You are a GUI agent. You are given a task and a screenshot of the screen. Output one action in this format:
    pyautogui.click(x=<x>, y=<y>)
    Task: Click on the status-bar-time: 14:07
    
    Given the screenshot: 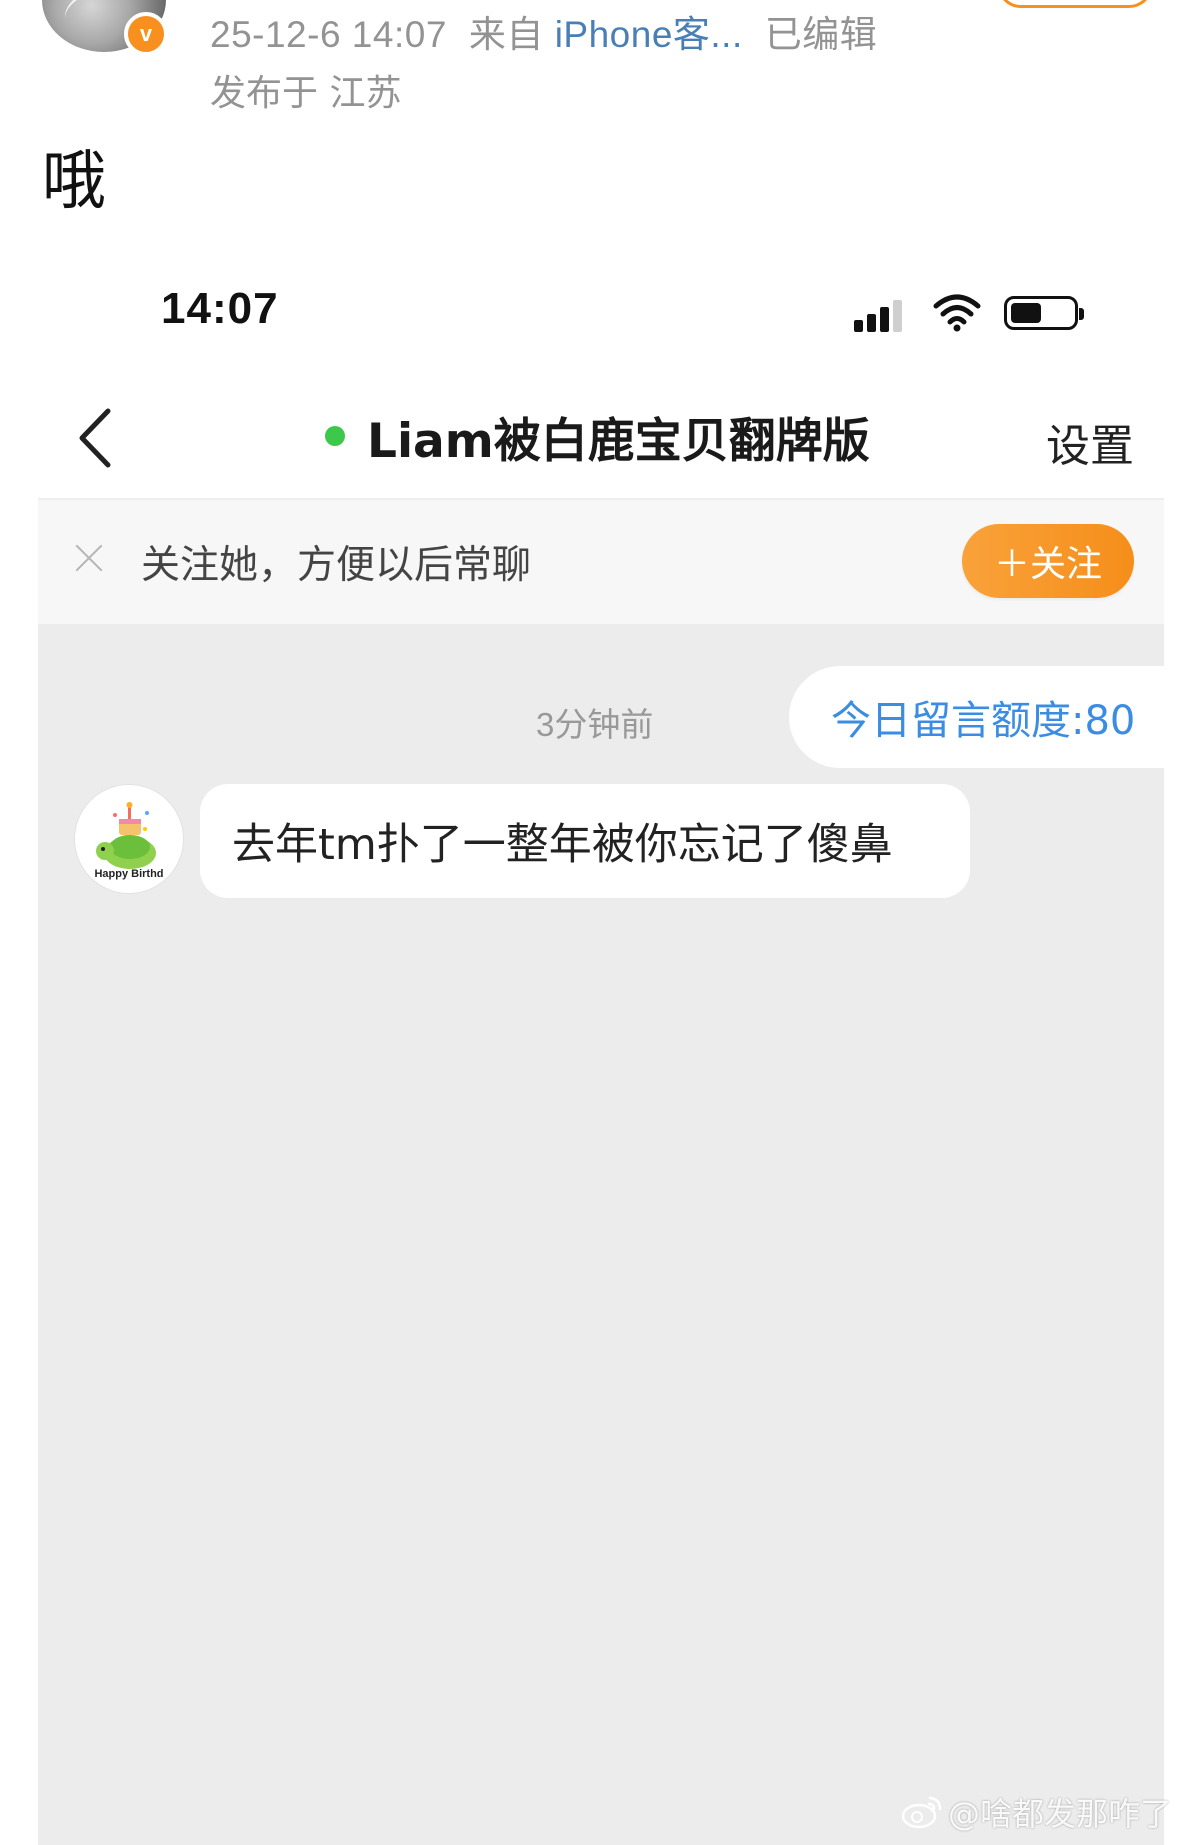 What is the action you would take?
    pyautogui.click(x=220, y=308)
    